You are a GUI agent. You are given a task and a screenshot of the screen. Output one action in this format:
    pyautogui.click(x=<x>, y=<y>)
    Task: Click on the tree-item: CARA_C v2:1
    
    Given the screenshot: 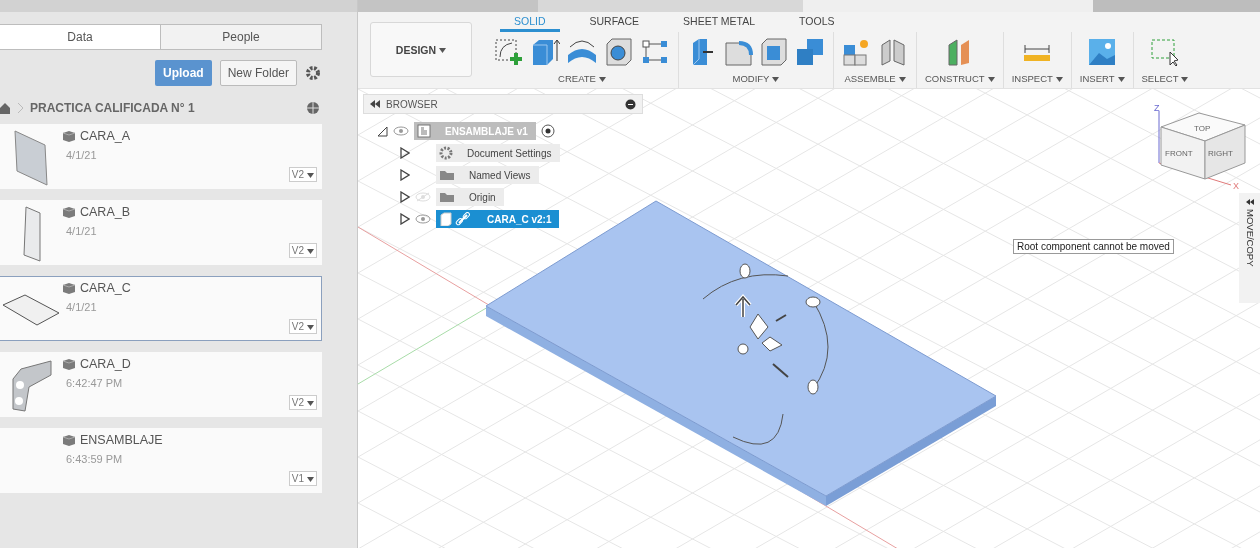 What is the action you would take?
    pyautogui.click(x=498, y=219)
    